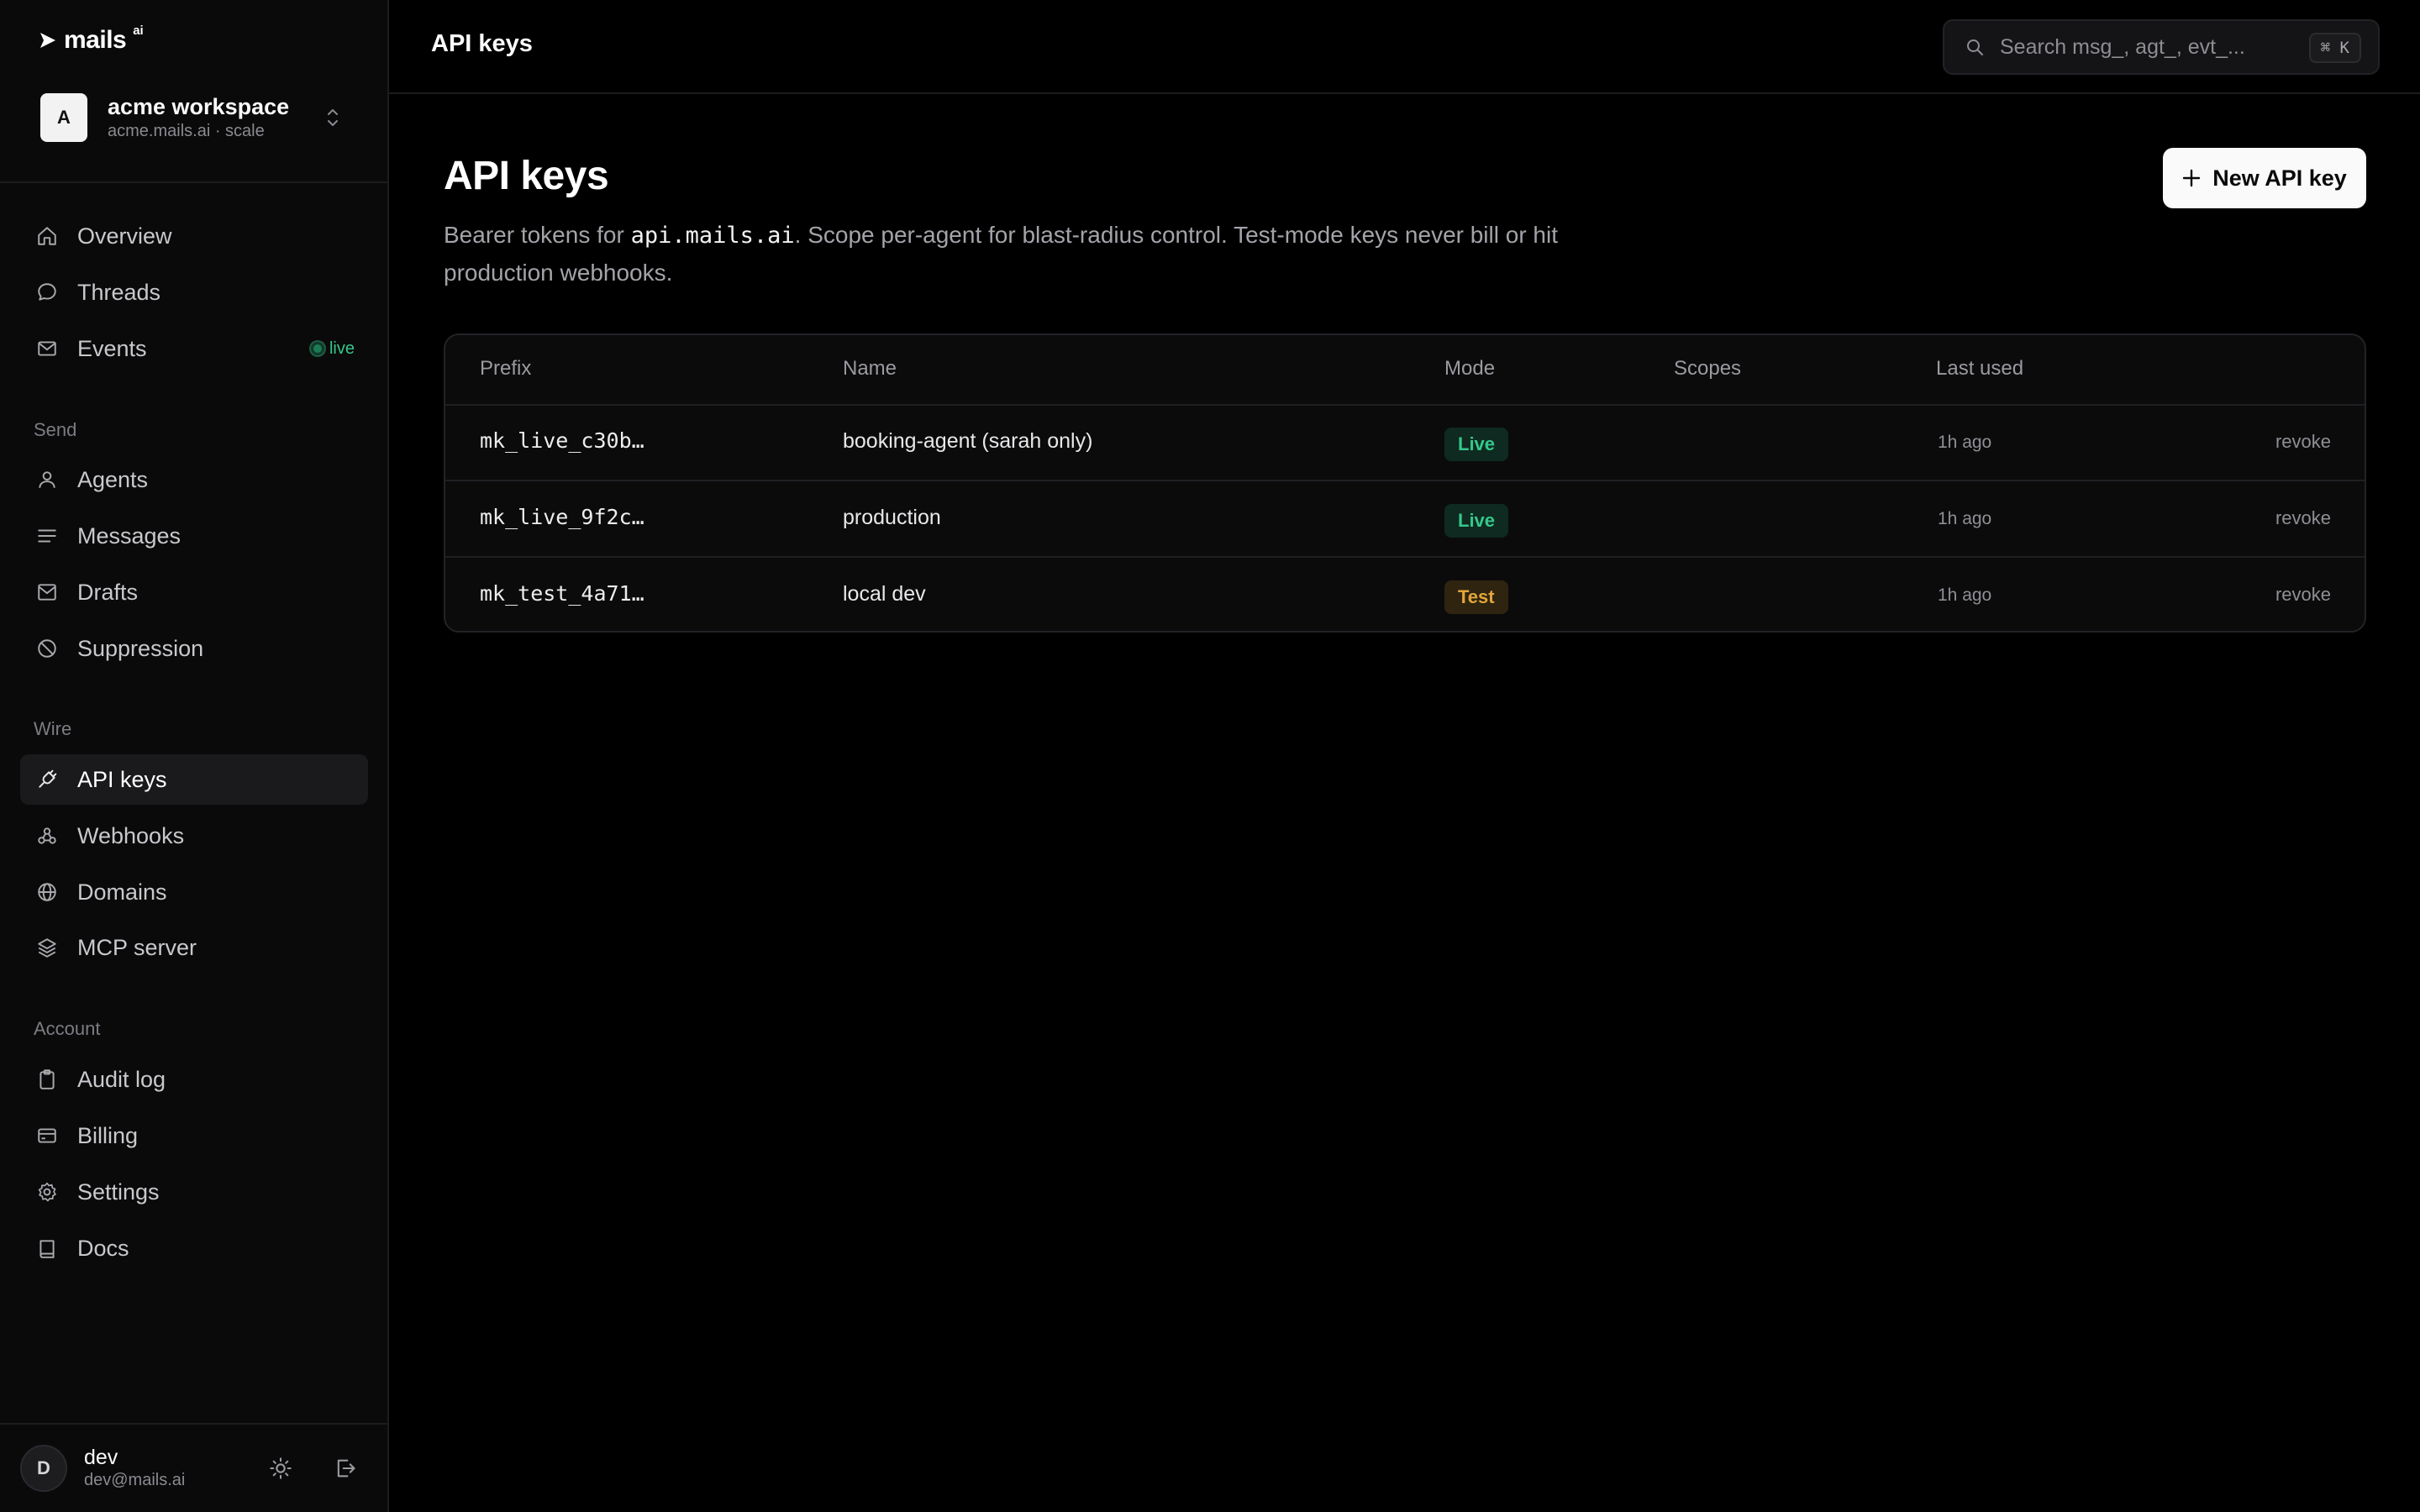  I want to click on theme-toggle-button, so click(280, 1468).